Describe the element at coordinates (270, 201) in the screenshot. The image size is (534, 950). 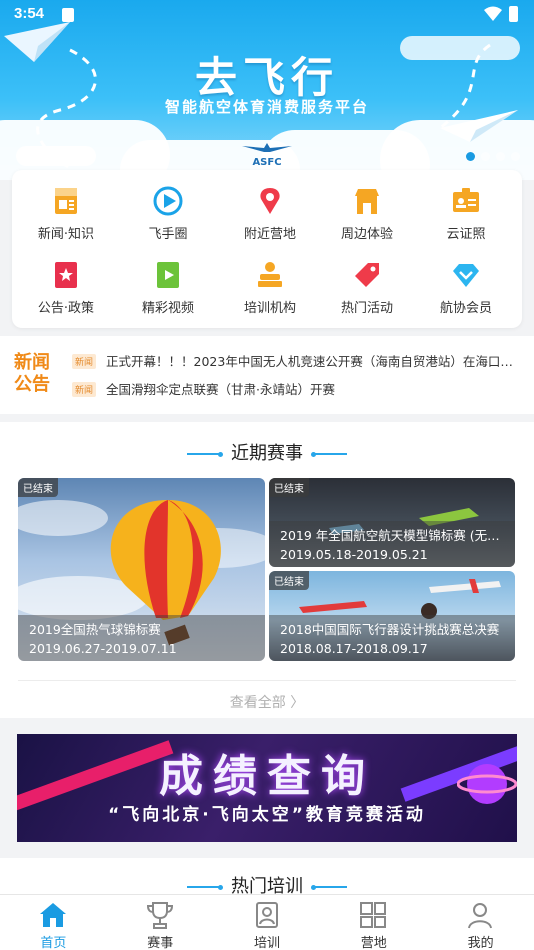
I see `map-pin-icon` at that location.